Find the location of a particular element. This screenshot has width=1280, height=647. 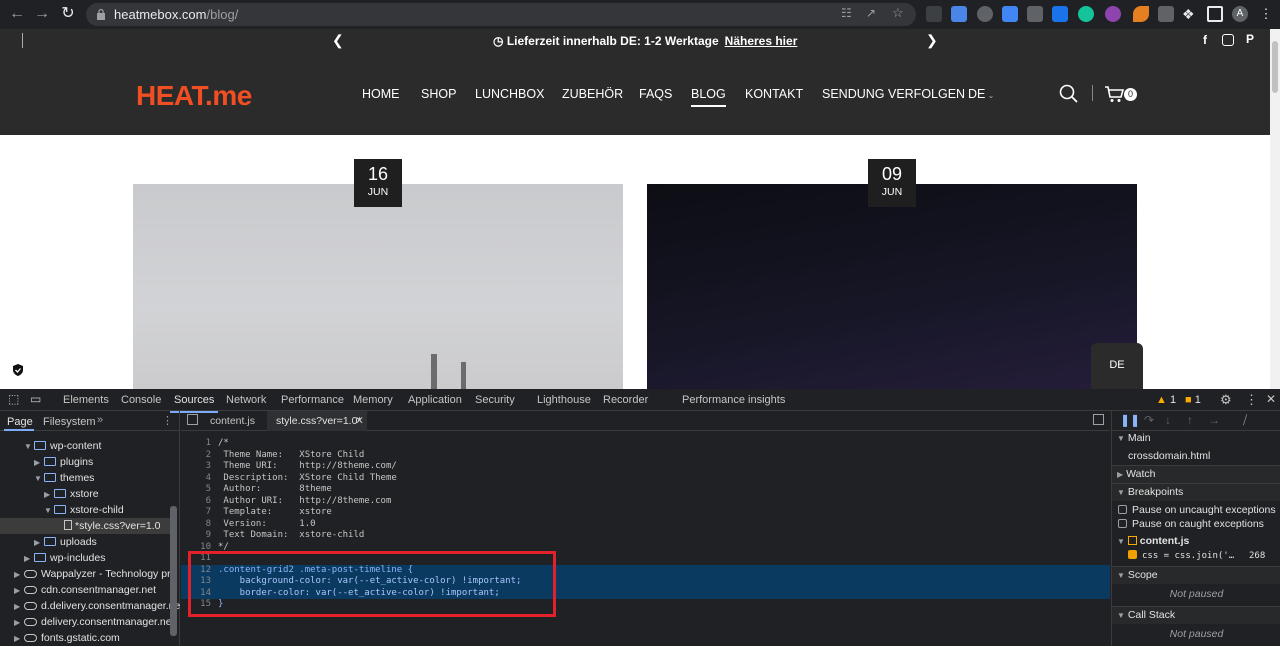

globe-icon is located at coordinates (985, 14).